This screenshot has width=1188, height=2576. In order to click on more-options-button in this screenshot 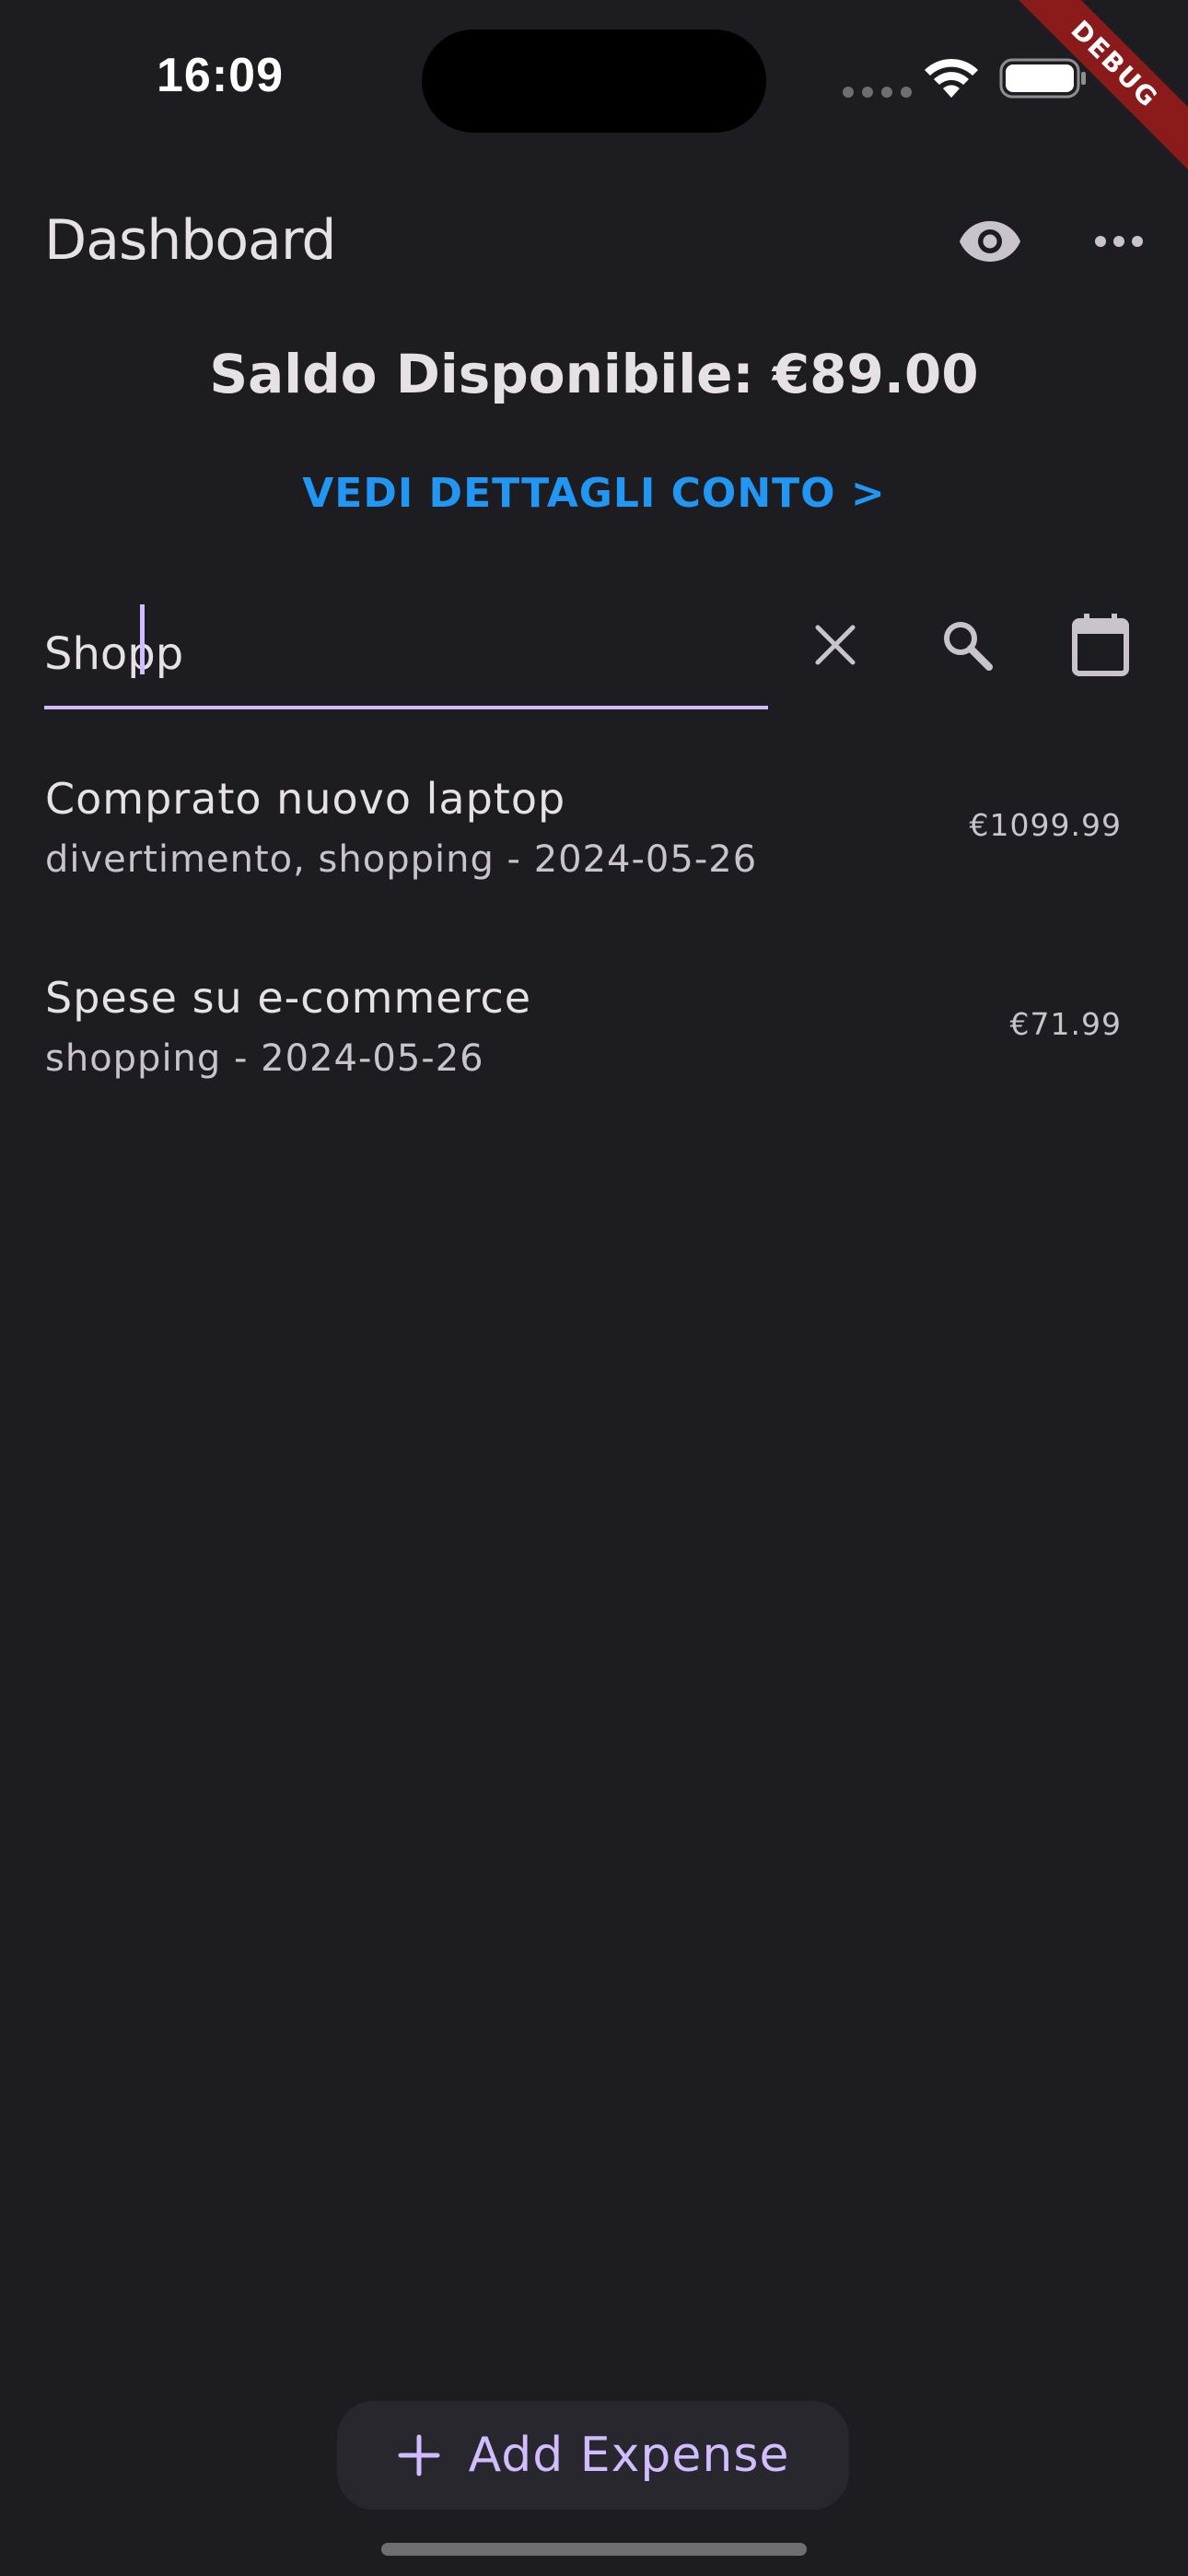, I will do `click(1118, 241)`.